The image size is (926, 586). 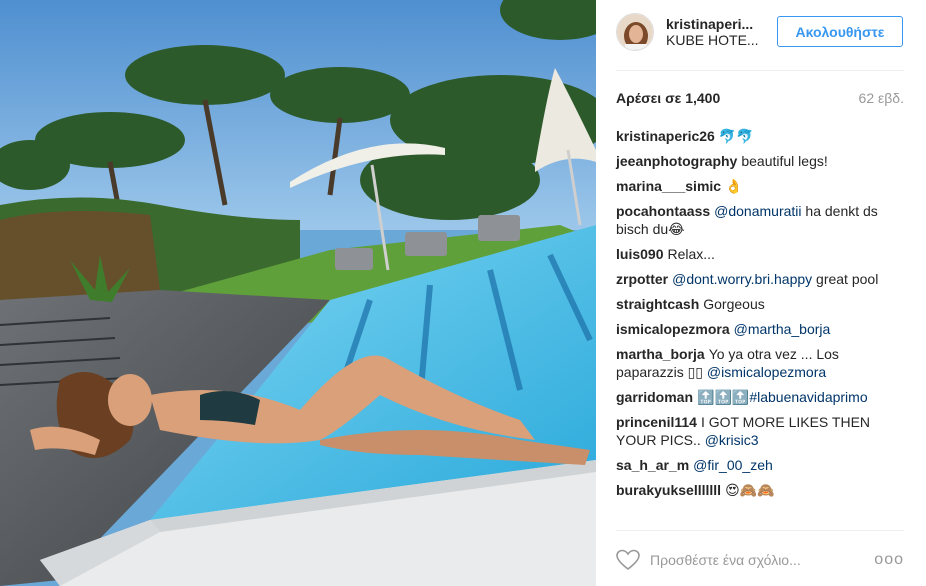 What do you see at coordinates (668, 490) in the screenshot?
I see `comment-username: burakyukselllllll` at bounding box center [668, 490].